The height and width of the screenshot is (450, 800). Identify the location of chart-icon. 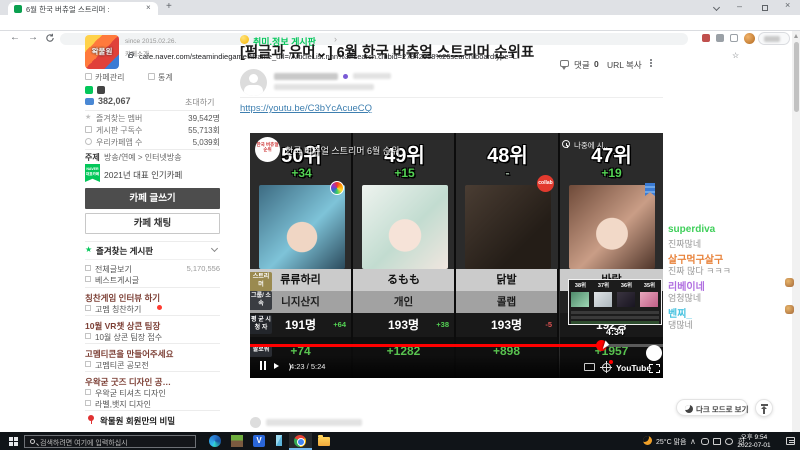
(151, 76).